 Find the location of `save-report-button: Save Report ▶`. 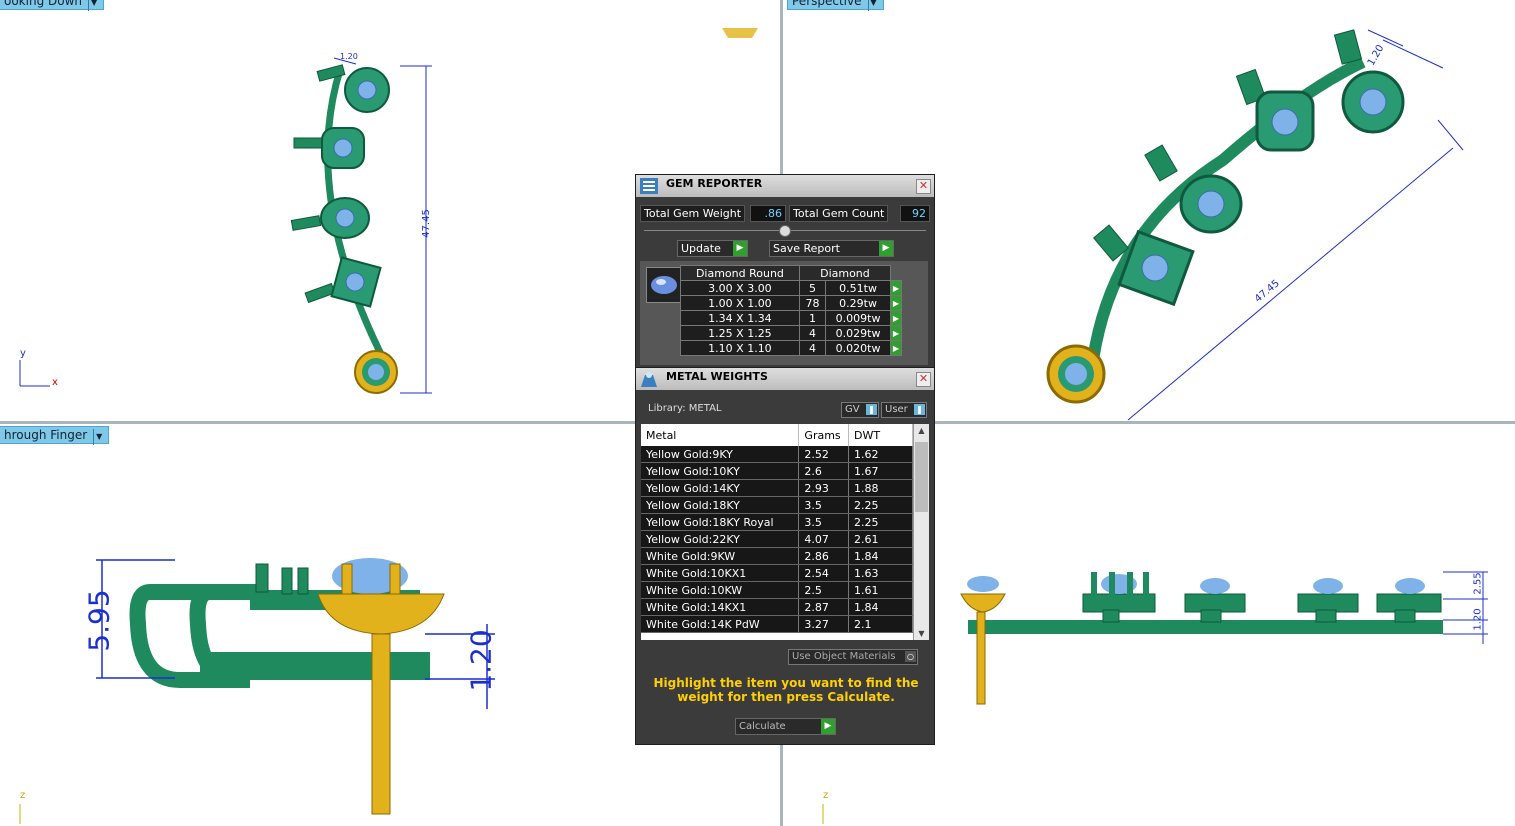

save-report-button: Save Report ▶ is located at coordinates (831, 248).